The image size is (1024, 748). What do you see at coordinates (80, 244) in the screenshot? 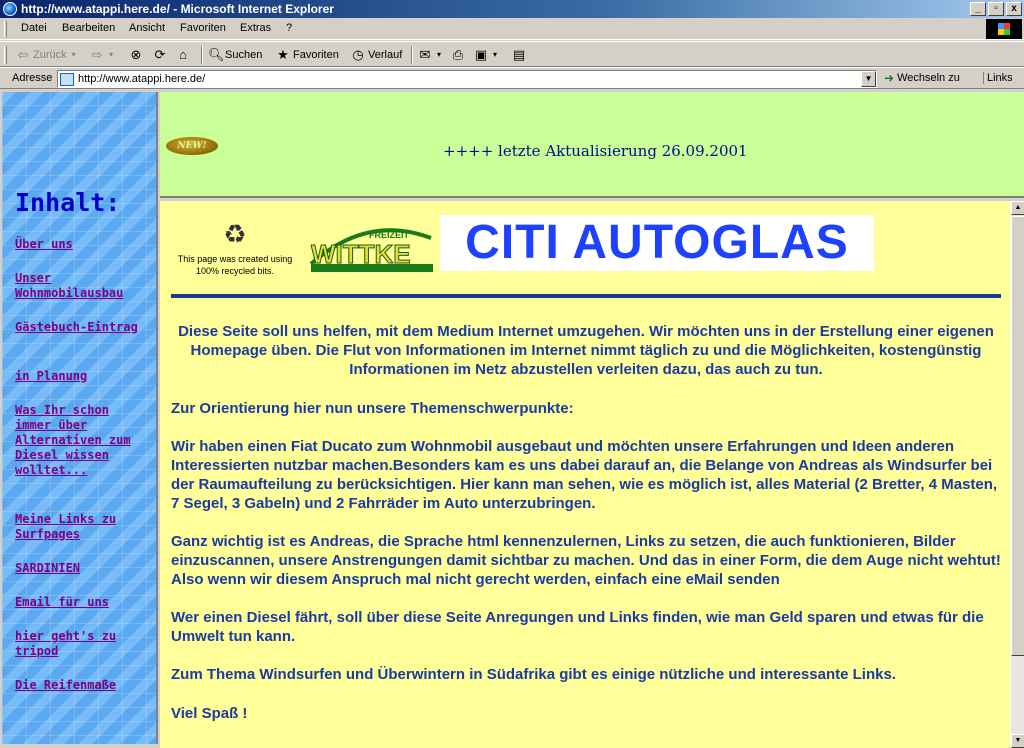
I see `nav-link-ueber-uns: Über uns` at bounding box center [80, 244].